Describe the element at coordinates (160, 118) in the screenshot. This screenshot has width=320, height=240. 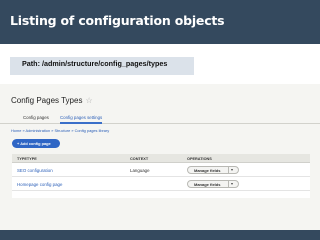
I see `tabs-bar: Config pages Config pages settings` at that location.